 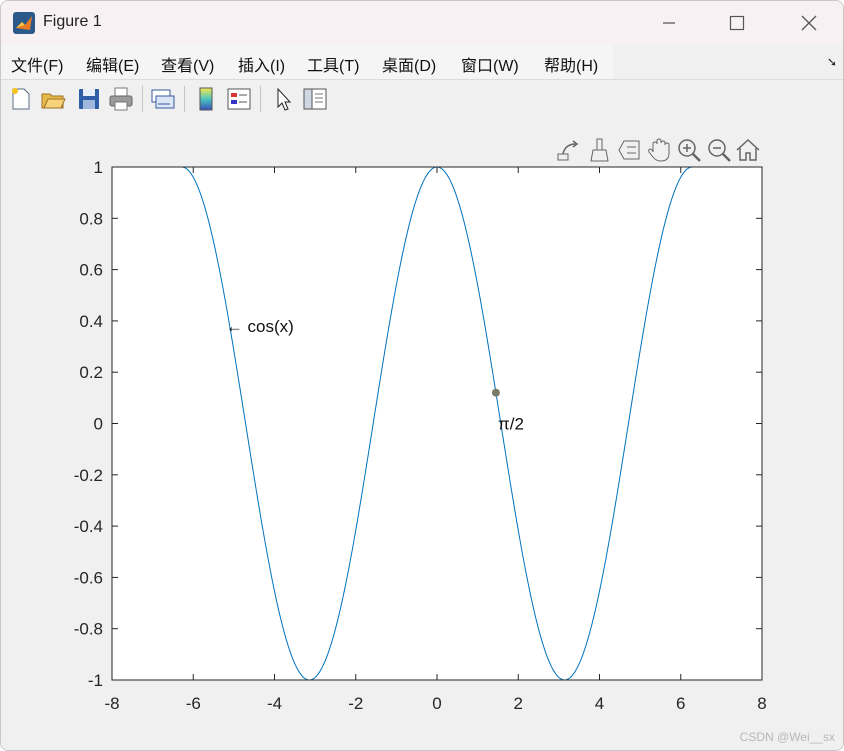 I want to click on y-tick-label: 0.8, so click(x=91, y=218).